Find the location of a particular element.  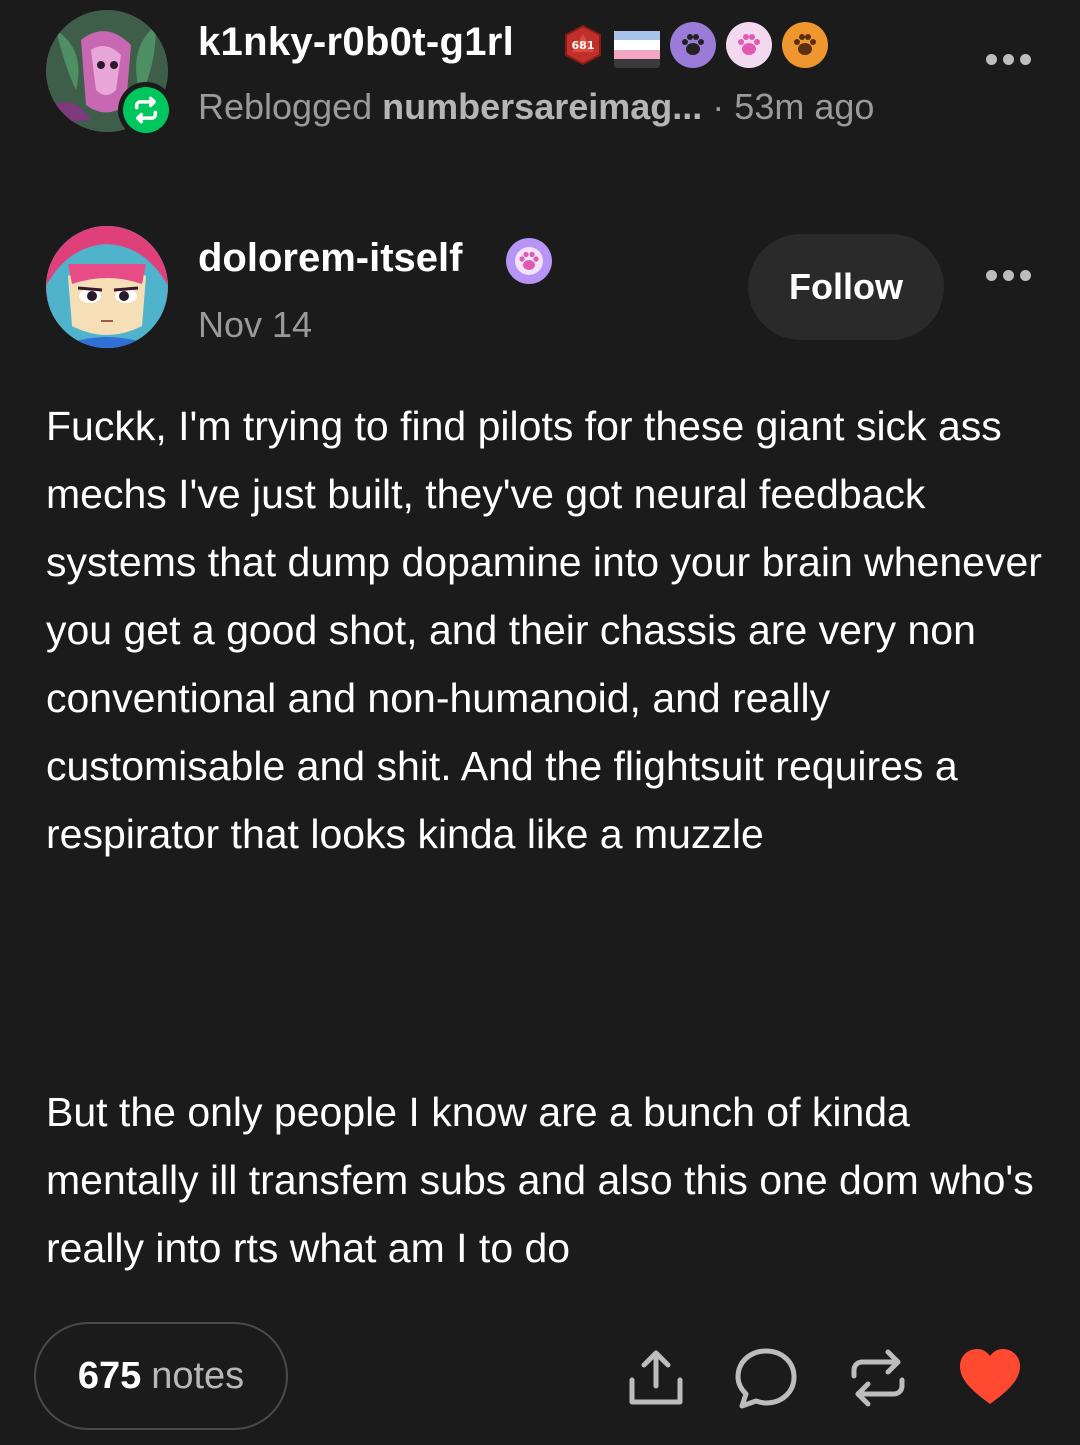

d20-badge-text: 681 is located at coordinates (583, 45).